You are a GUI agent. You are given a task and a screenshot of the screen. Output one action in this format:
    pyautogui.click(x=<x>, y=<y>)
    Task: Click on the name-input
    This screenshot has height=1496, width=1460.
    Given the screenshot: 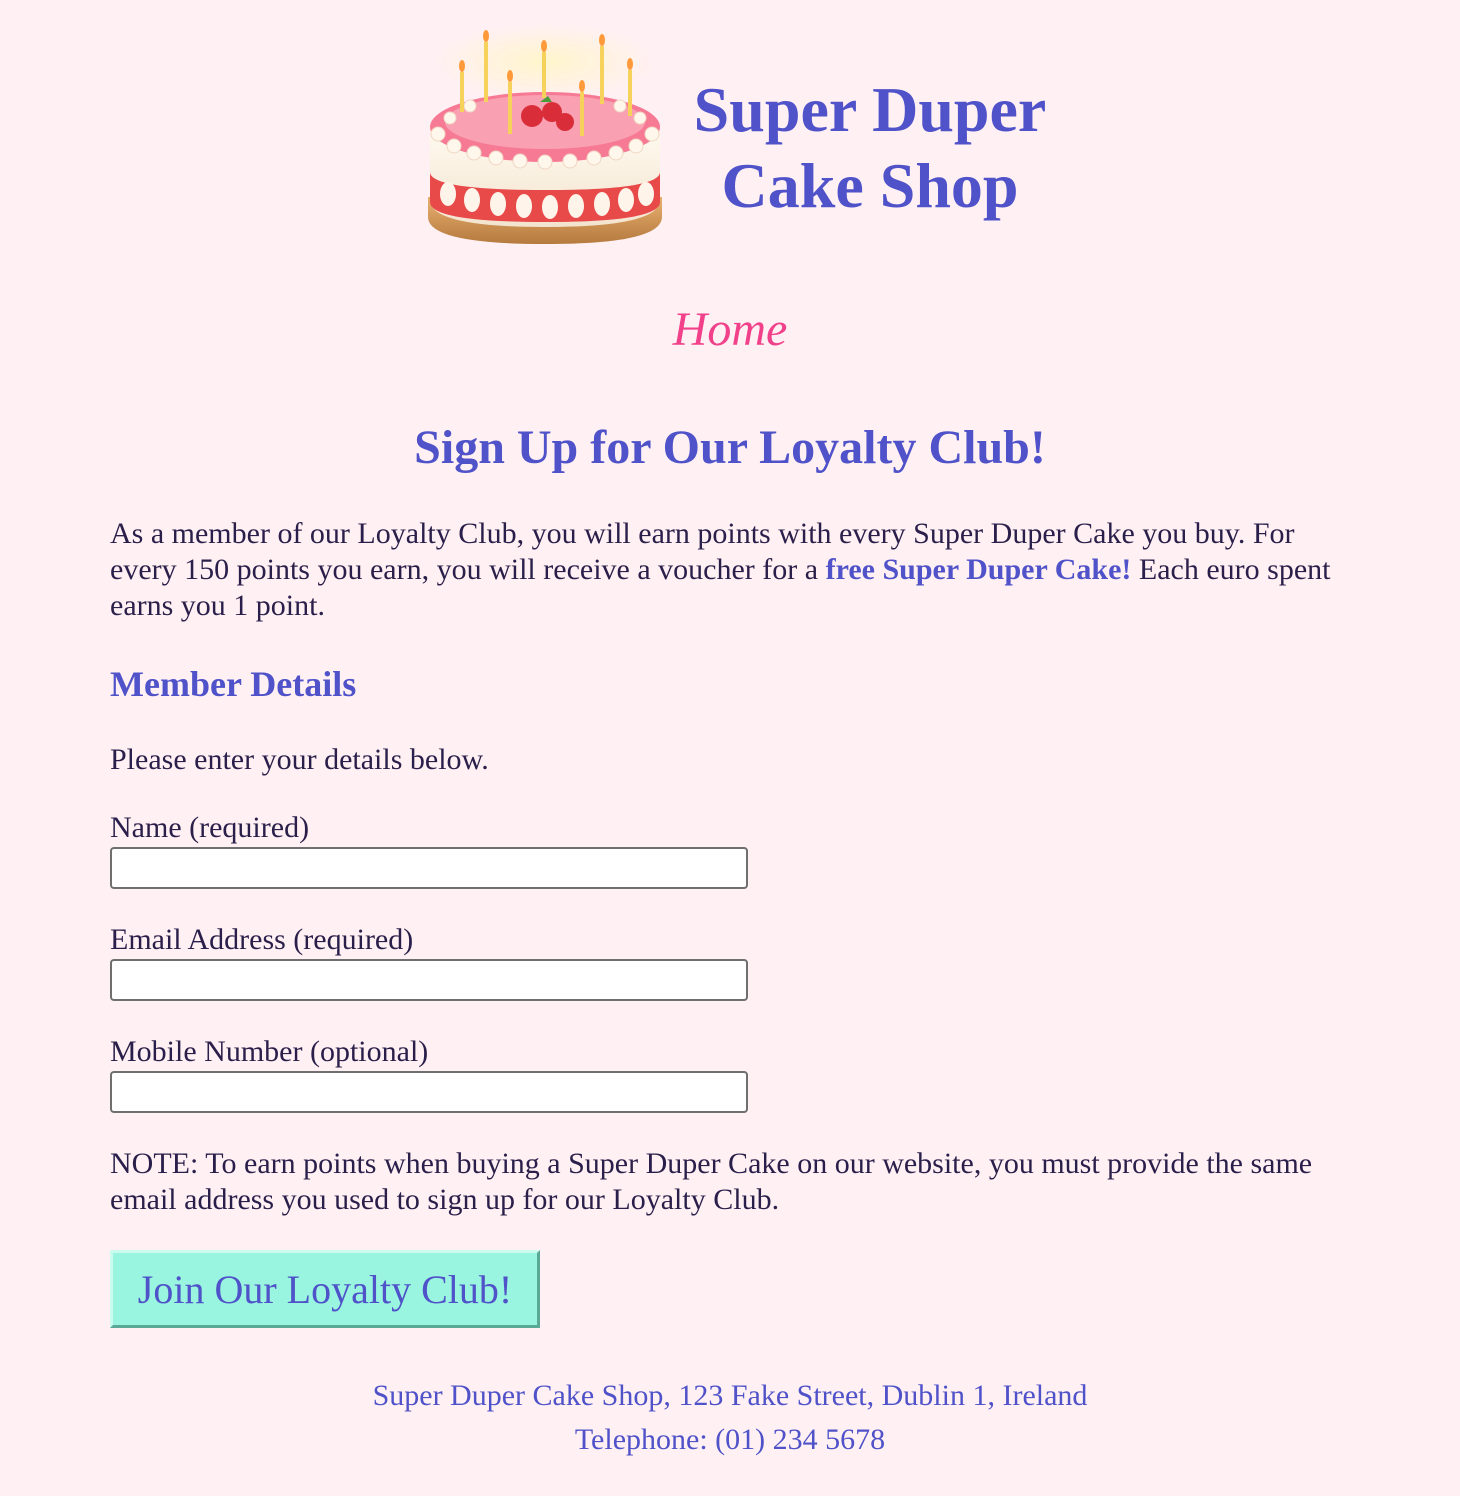 What is the action you would take?
    pyautogui.click(x=429, y=868)
    